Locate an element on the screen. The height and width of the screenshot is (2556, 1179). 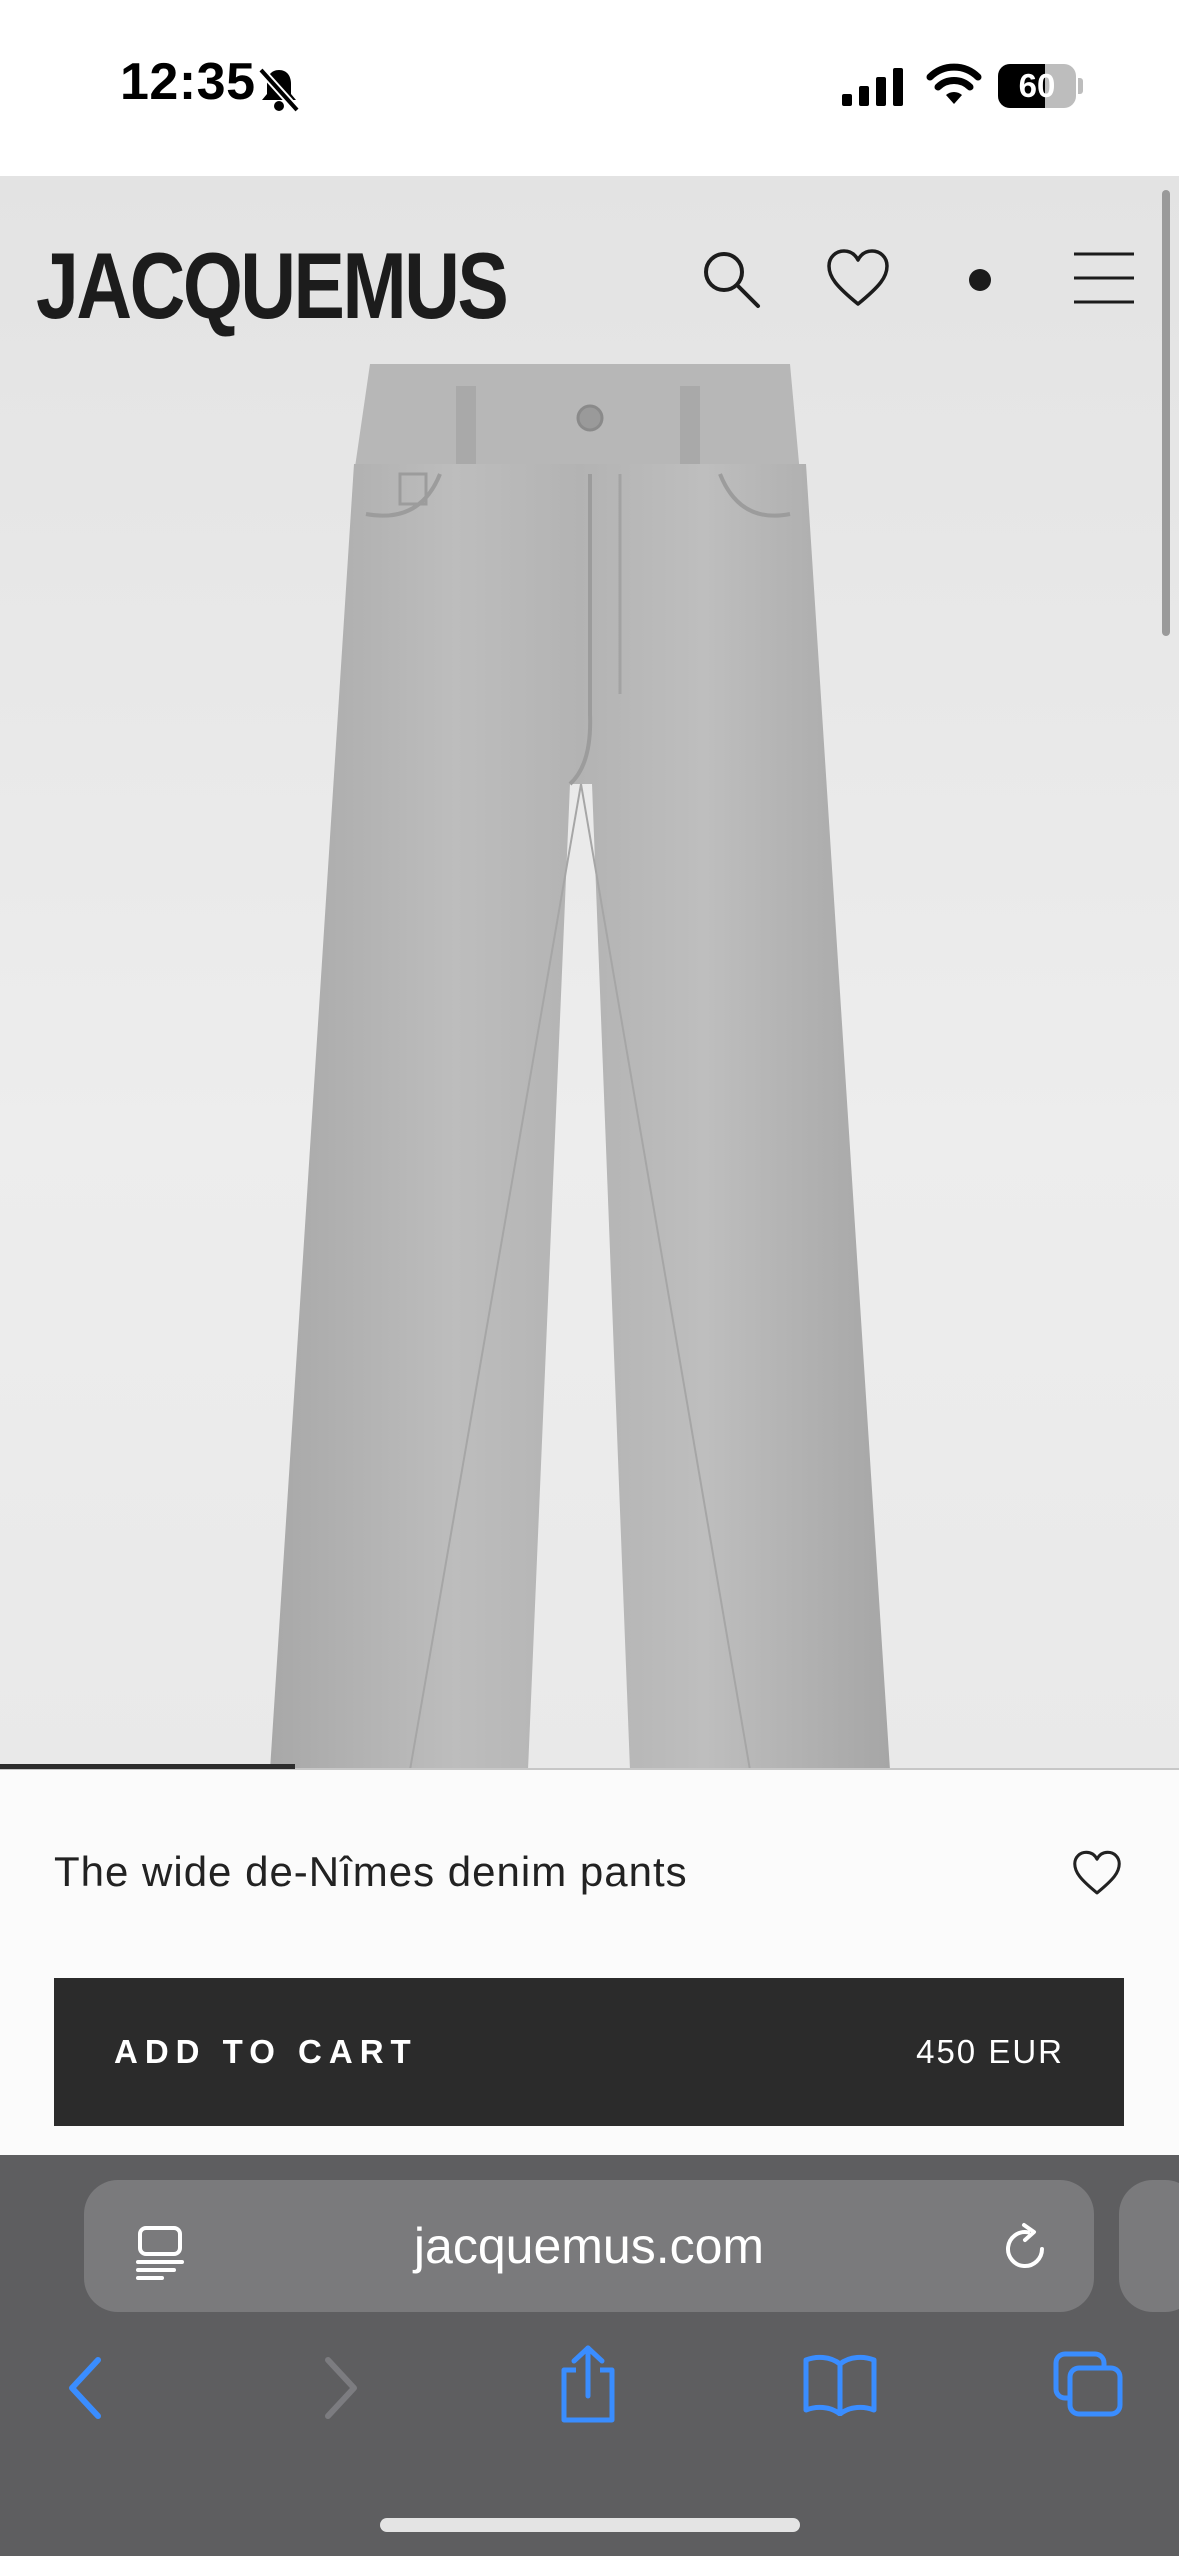
reload-icon is located at coordinates (1025, 2249).